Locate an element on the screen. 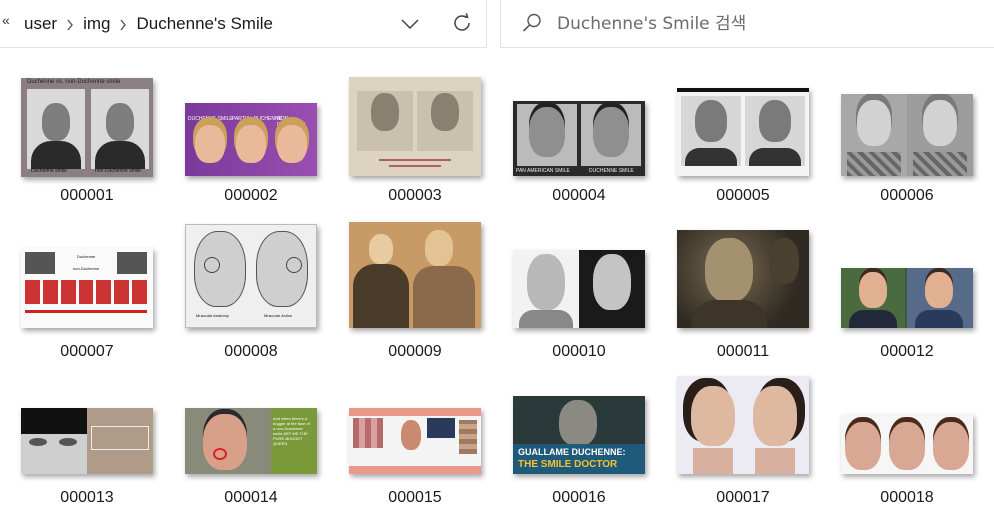 The width and height of the screenshot is (994, 511). file-name: 000018 is located at coordinates (907, 497).